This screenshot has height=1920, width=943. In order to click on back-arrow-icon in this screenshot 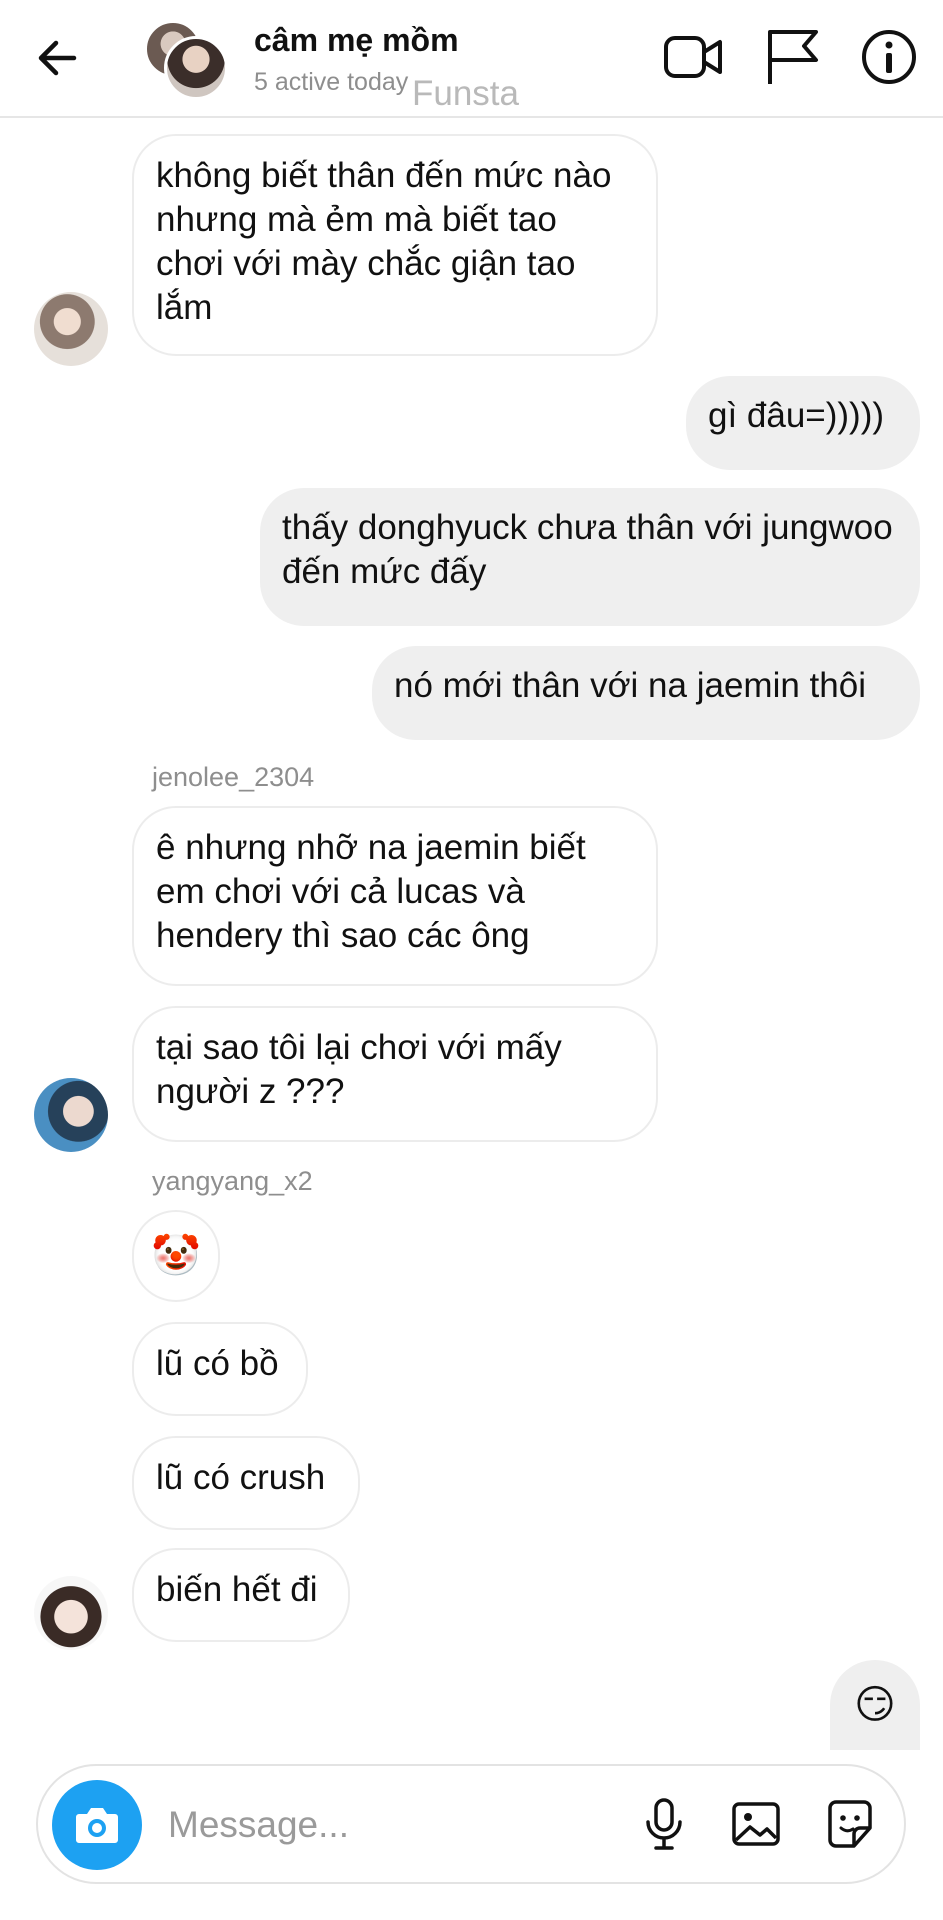, I will do `click(58, 58)`.